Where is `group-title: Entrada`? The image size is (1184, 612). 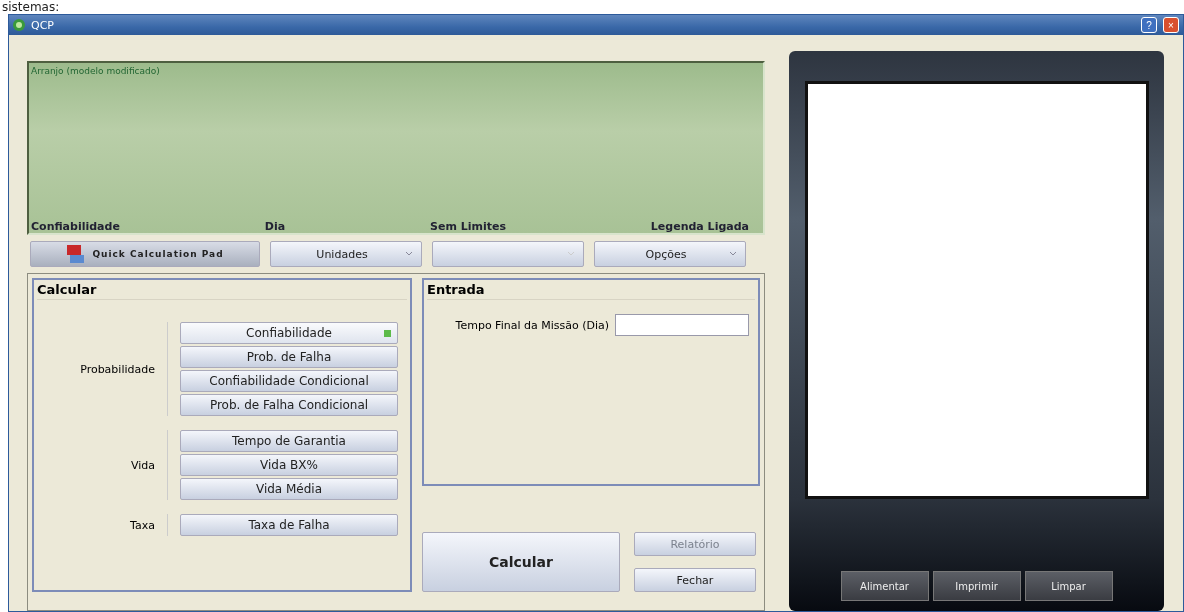
group-title: Entrada is located at coordinates (591, 291).